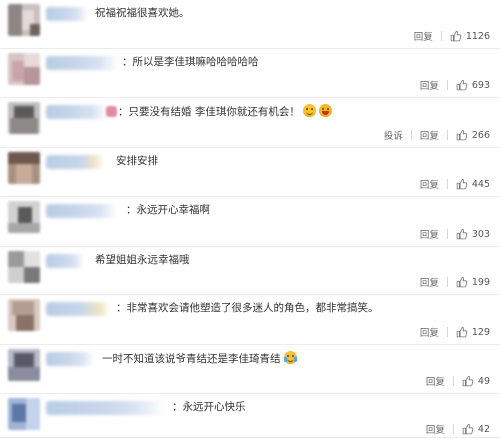 The image size is (500, 438). I want to click on like-count: 266, so click(480, 135).